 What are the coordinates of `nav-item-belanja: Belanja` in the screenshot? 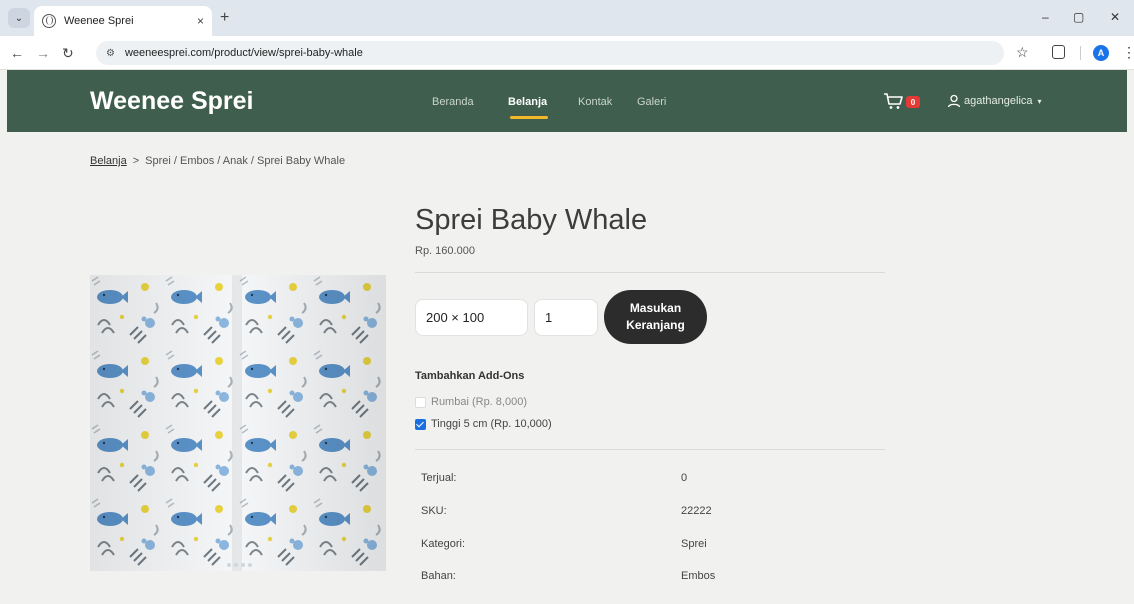 It's located at (527, 102).